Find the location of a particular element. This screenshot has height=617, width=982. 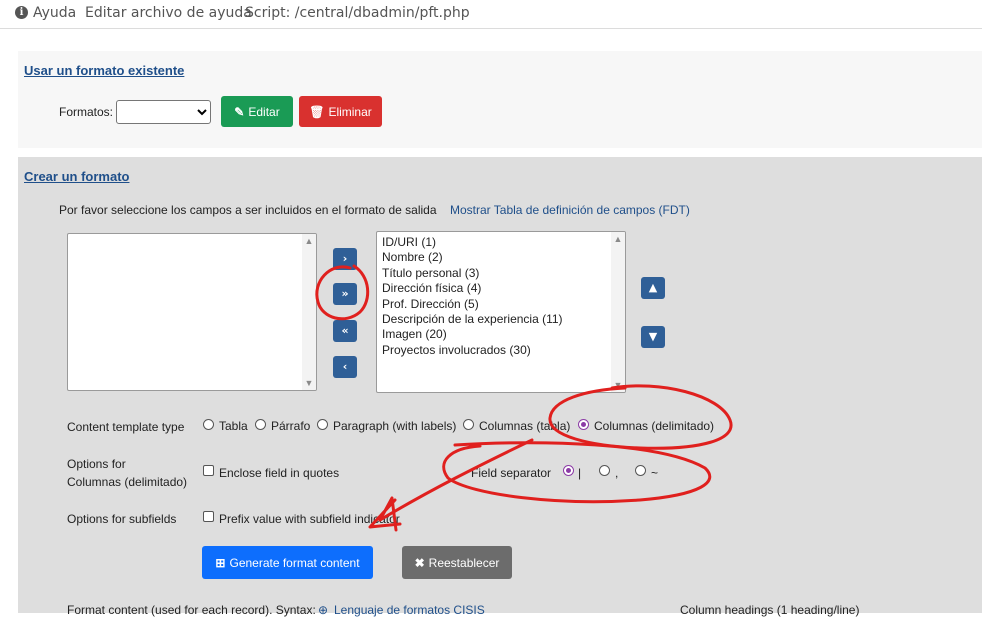

double-chevron-left-icon: « is located at coordinates (345, 330).